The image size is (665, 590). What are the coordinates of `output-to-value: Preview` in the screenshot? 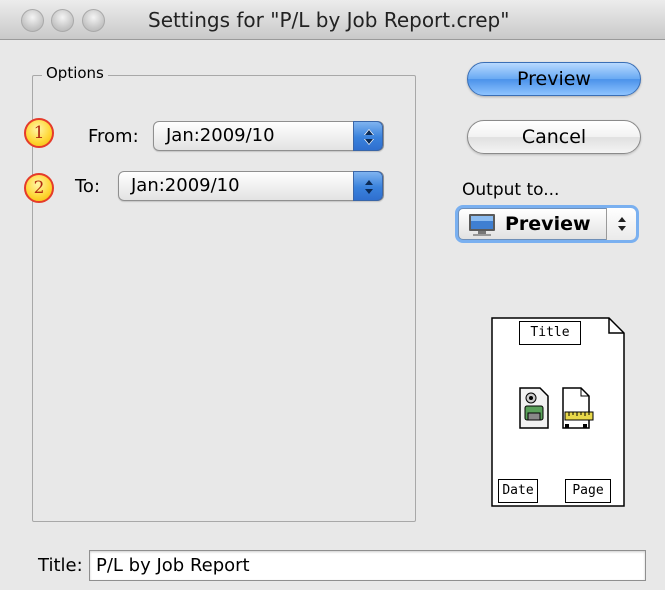 It's located at (548, 224).